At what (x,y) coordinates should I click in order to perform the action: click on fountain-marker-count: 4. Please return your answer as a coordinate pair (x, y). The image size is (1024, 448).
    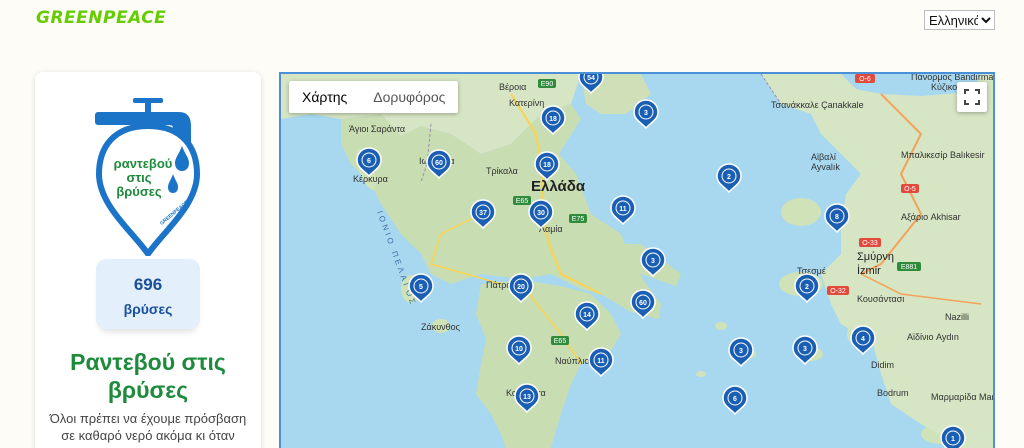
    Looking at the image, I should click on (863, 339).